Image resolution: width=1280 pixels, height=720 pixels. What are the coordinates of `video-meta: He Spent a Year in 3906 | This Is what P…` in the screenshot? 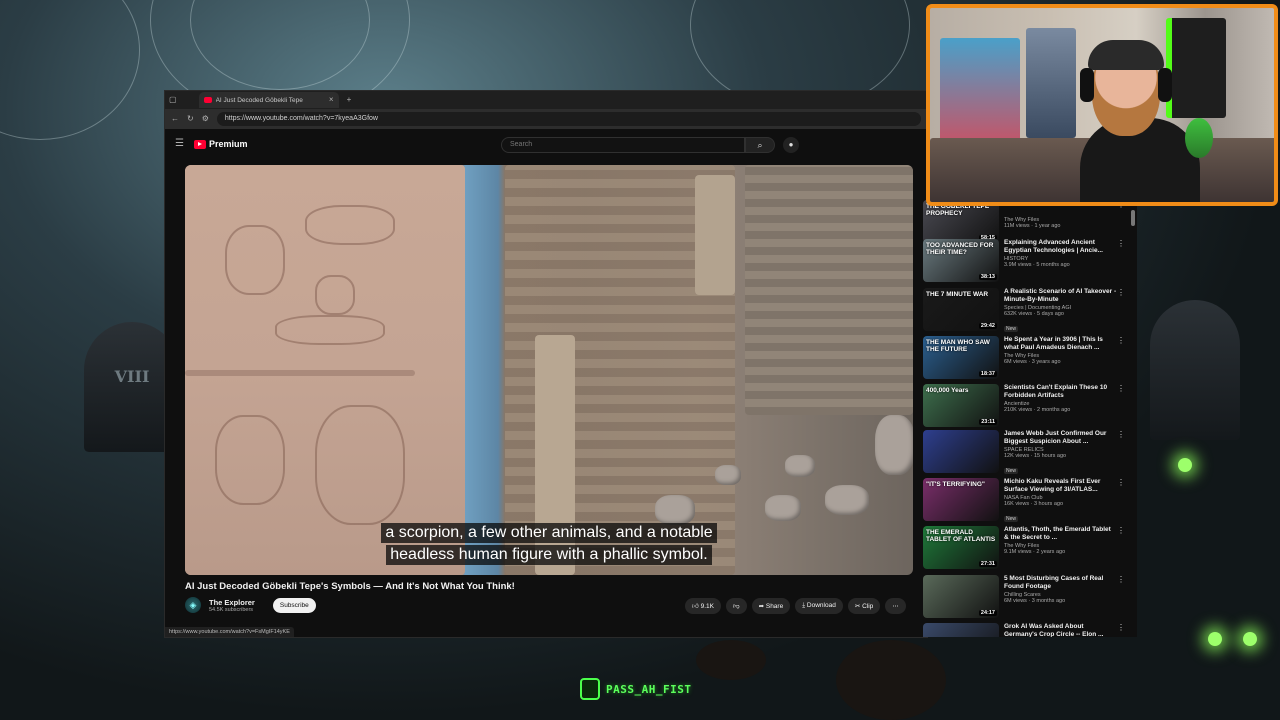 It's located at (1058, 359).